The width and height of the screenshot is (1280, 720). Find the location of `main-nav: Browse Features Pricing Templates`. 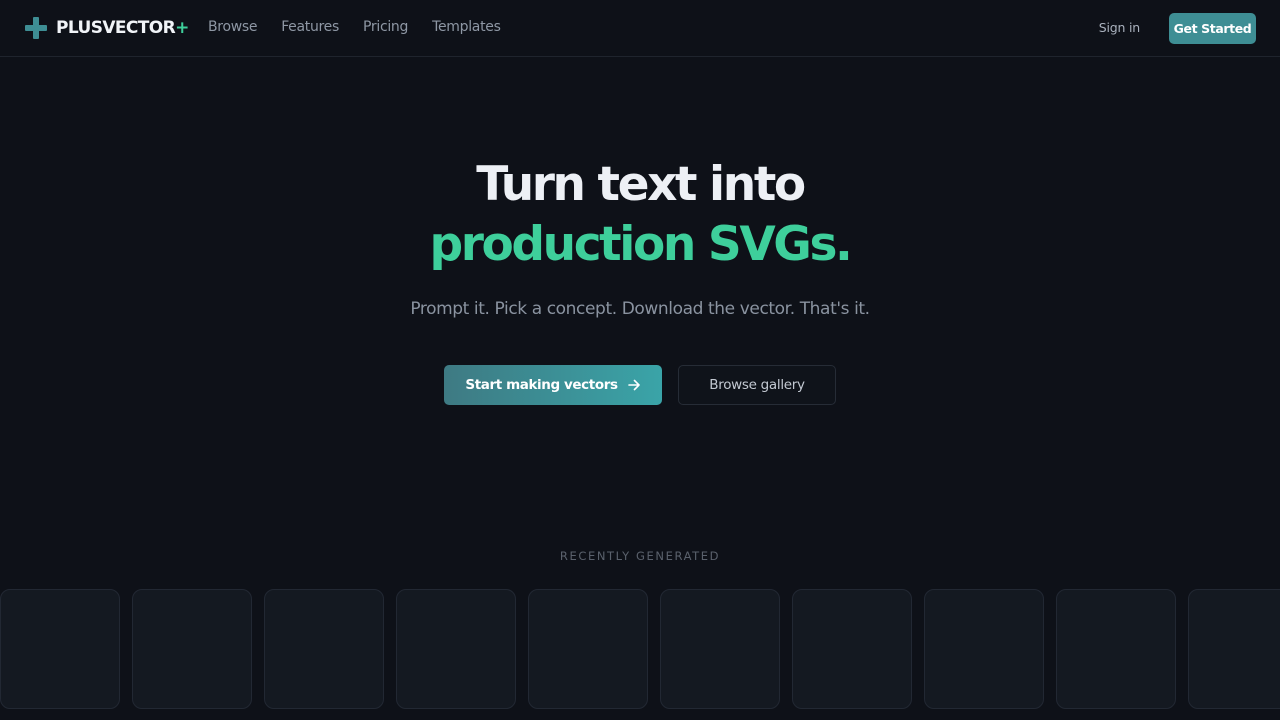

main-nav: Browse Features Pricing Templates is located at coordinates (366, 27).